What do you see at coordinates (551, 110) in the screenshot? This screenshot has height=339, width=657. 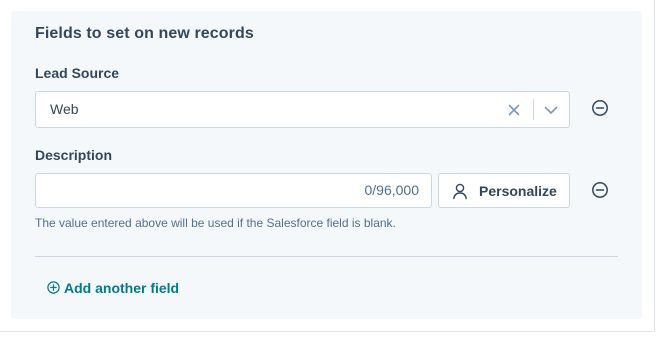 I see `chevron-down-icon` at bounding box center [551, 110].